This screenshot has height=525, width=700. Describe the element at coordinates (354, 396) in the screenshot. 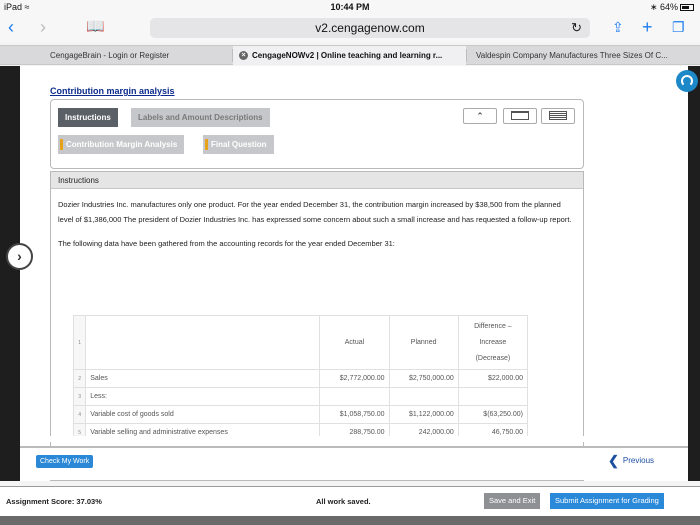

I see `actual-value` at that location.